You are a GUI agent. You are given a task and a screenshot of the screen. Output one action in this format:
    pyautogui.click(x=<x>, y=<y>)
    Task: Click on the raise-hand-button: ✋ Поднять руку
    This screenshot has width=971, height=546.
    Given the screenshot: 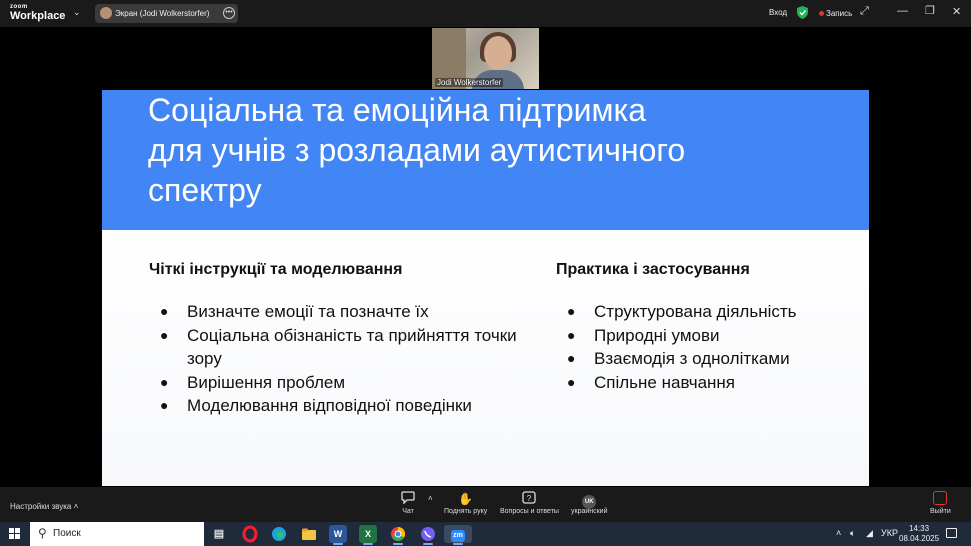 What is the action you would take?
    pyautogui.click(x=465, y=503)
    